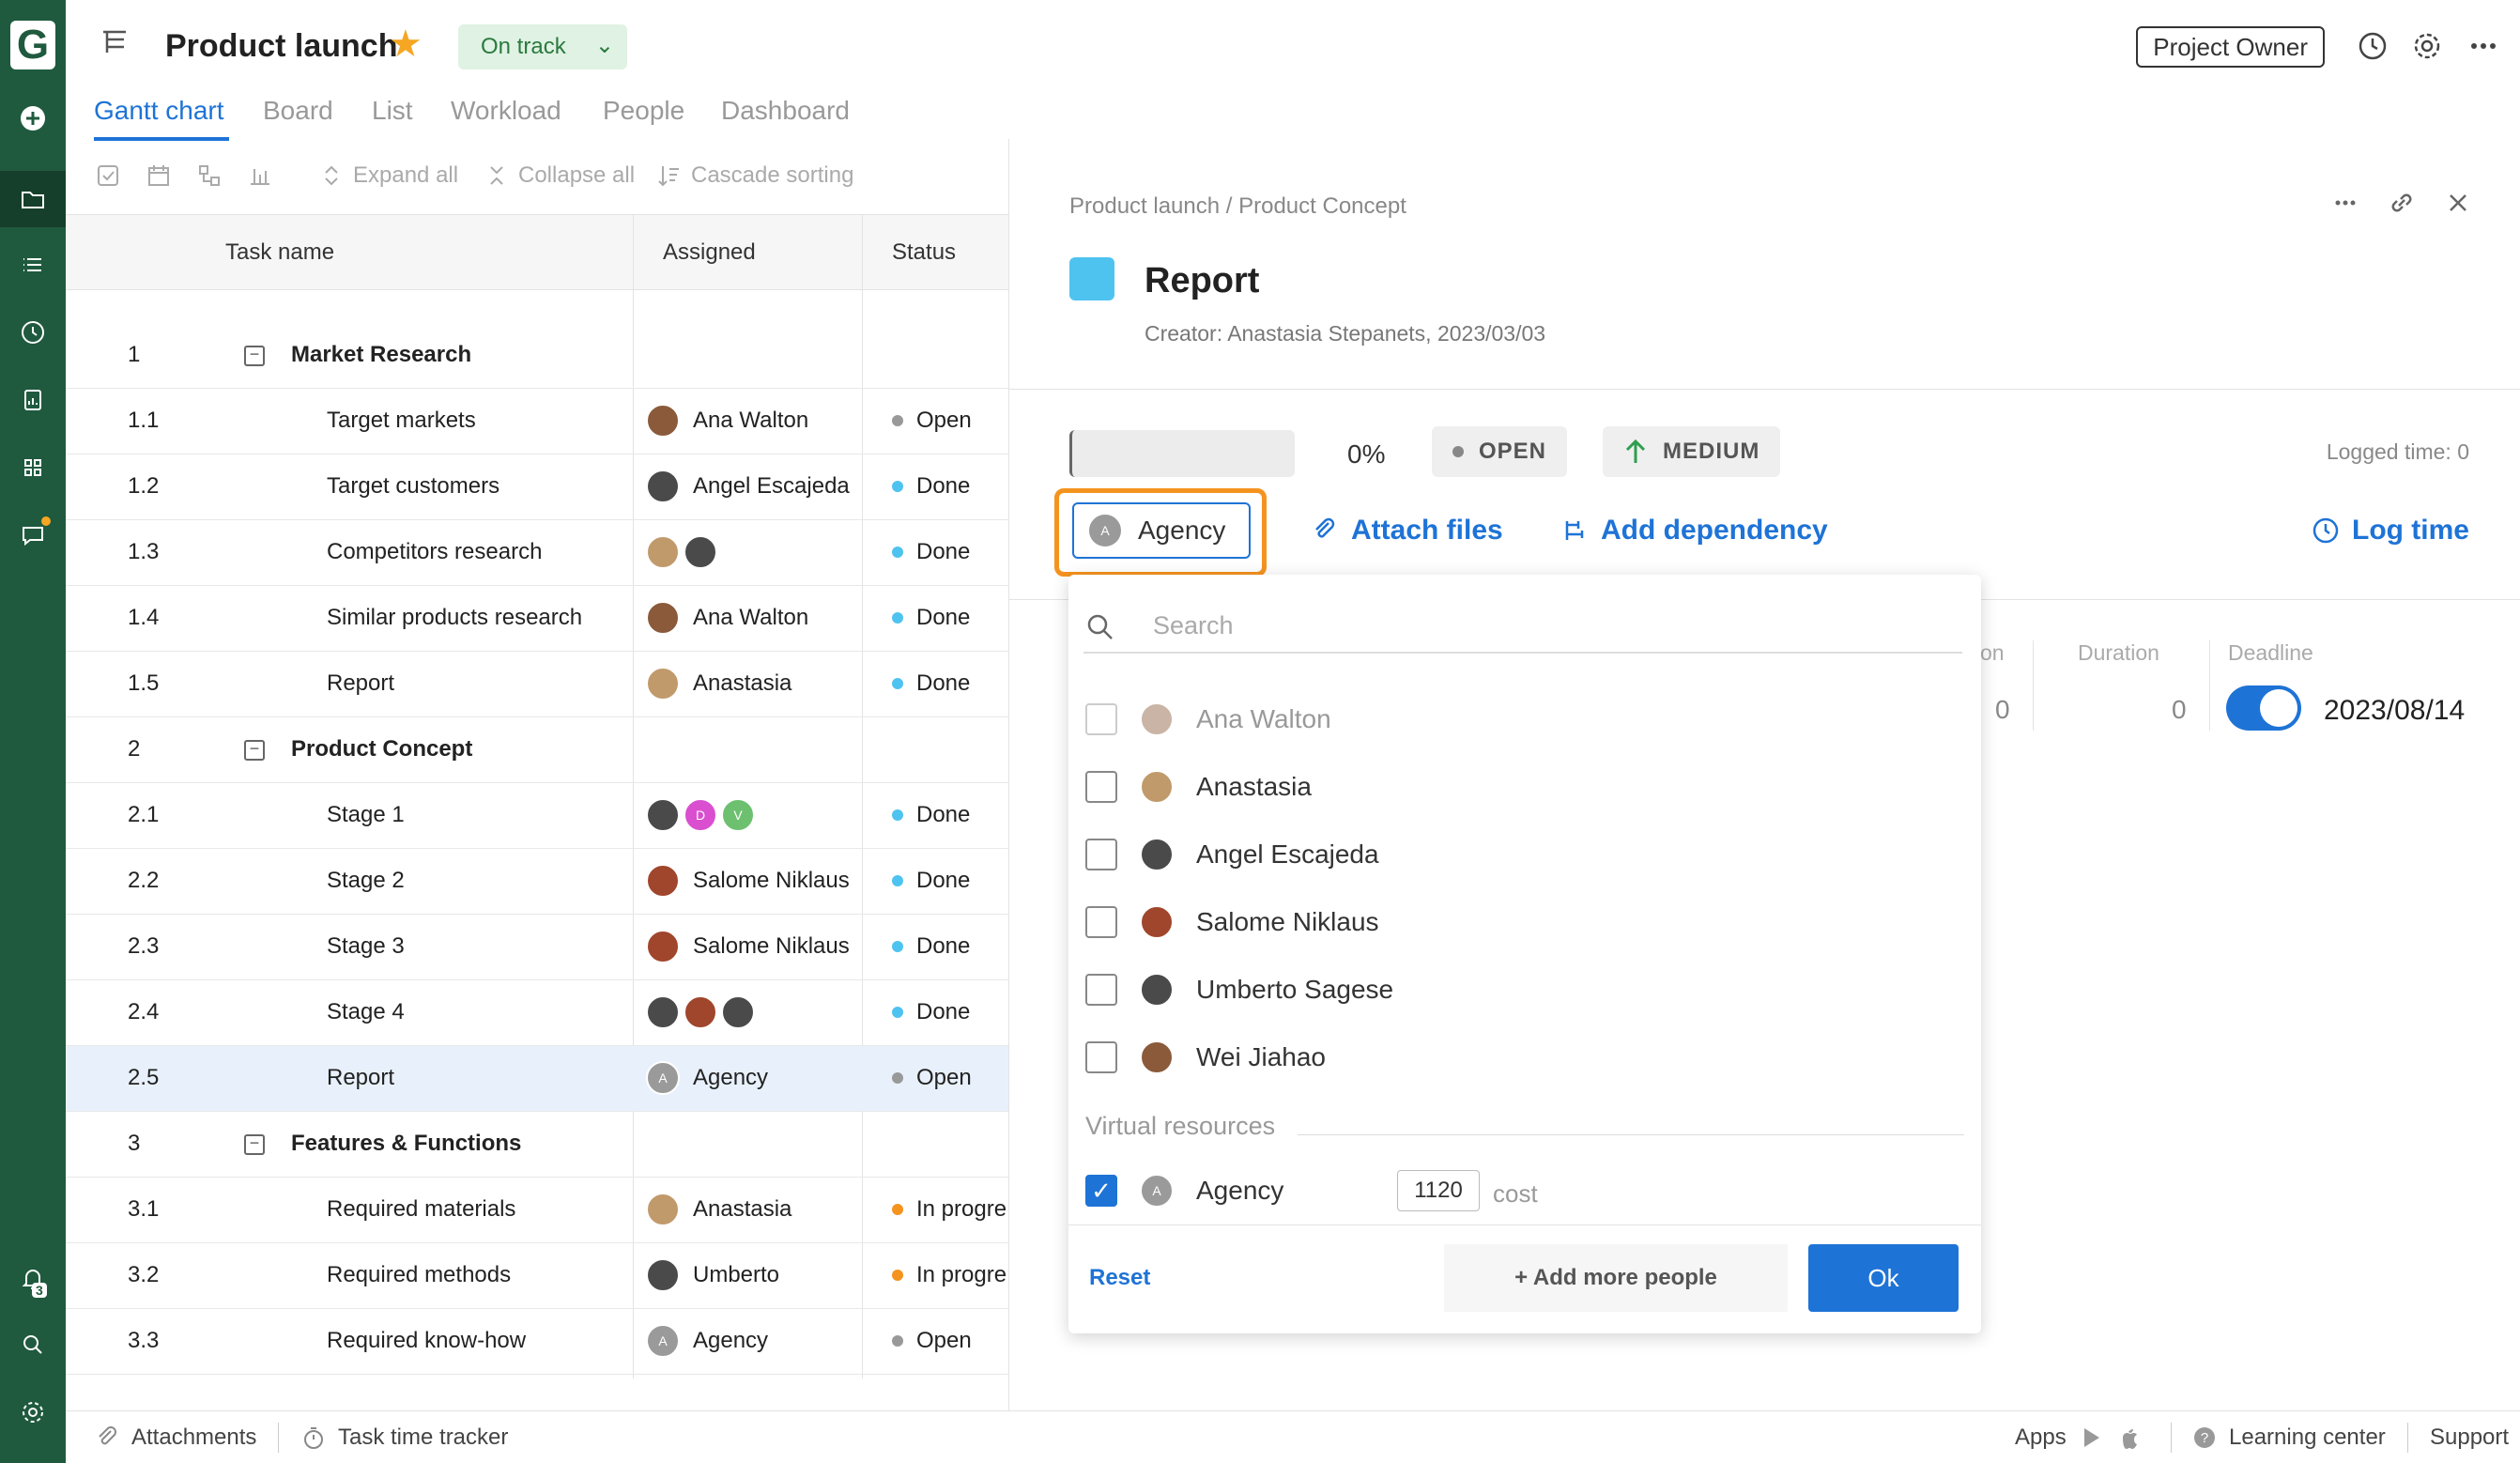 This screenshot has width=2520, height=1463. I want to click on task-row: 2.4 Stage 4 Done, so click(537, 1013).